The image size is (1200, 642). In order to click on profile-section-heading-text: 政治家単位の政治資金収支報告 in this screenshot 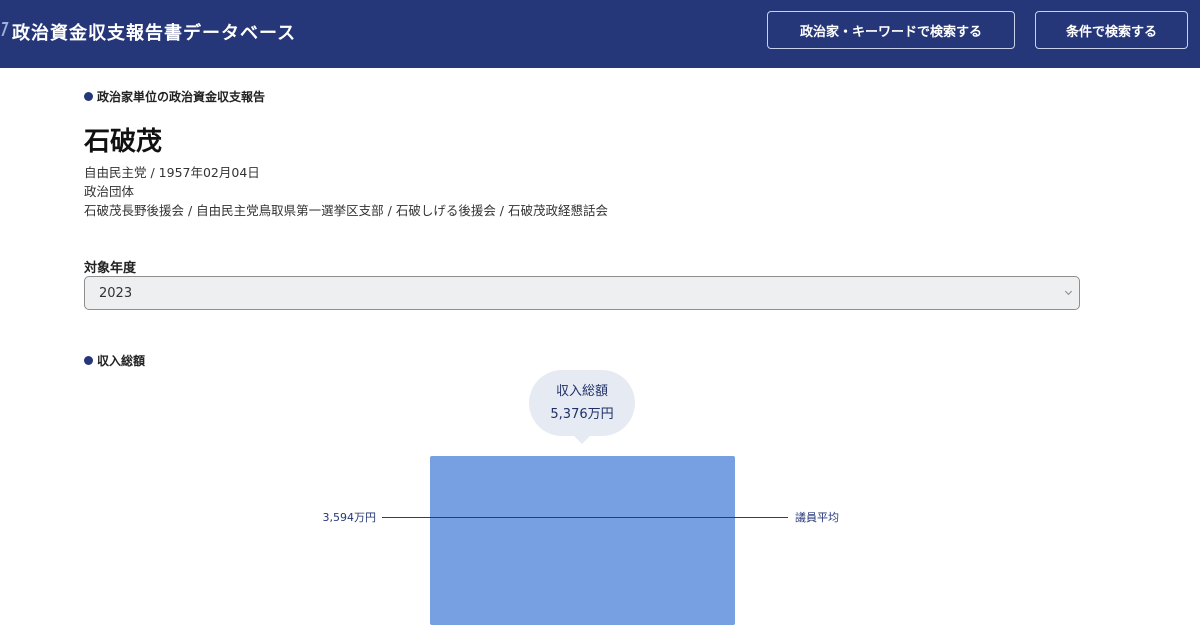, I will do `click(181, 97)`.